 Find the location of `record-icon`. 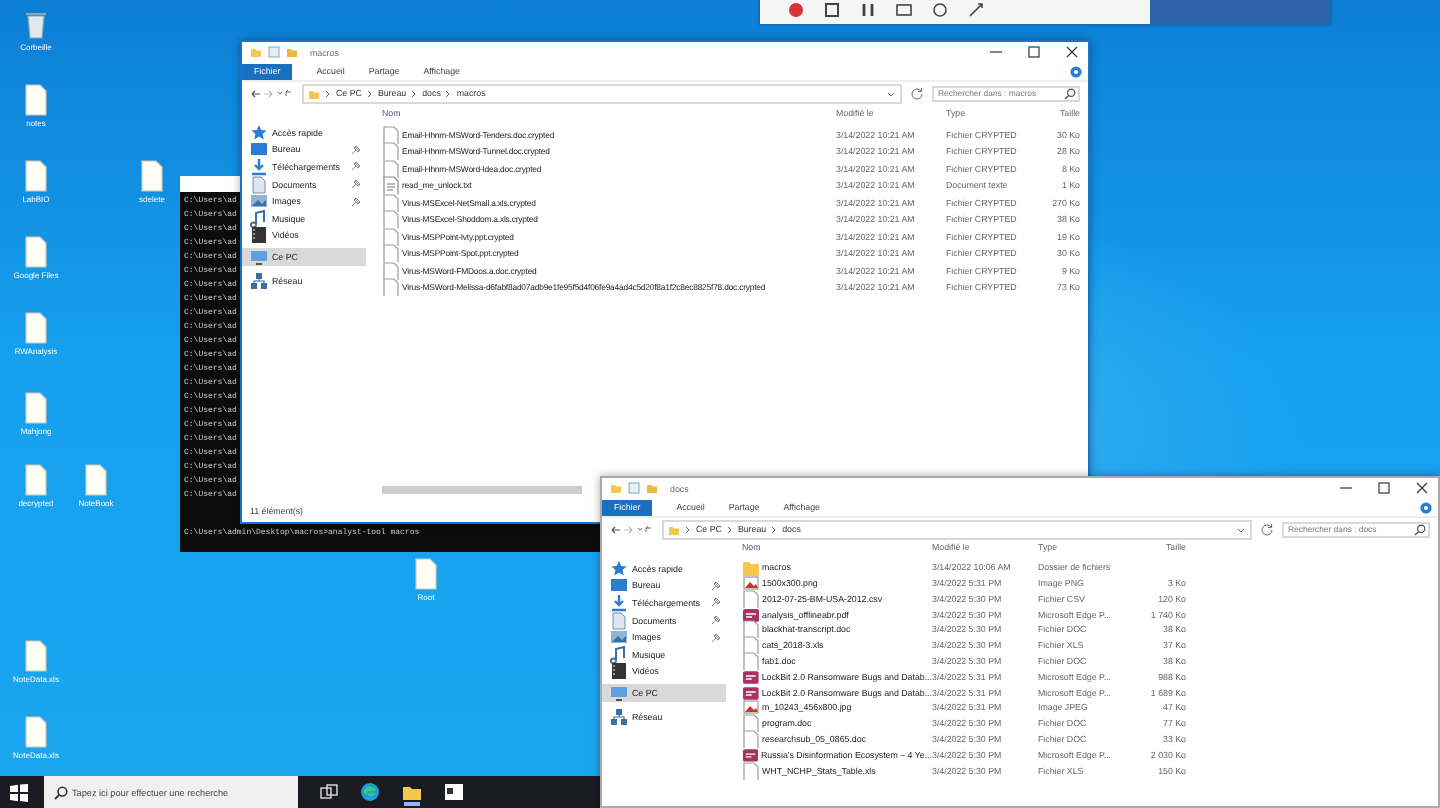

record-icon is located at coordinates (796, 10).